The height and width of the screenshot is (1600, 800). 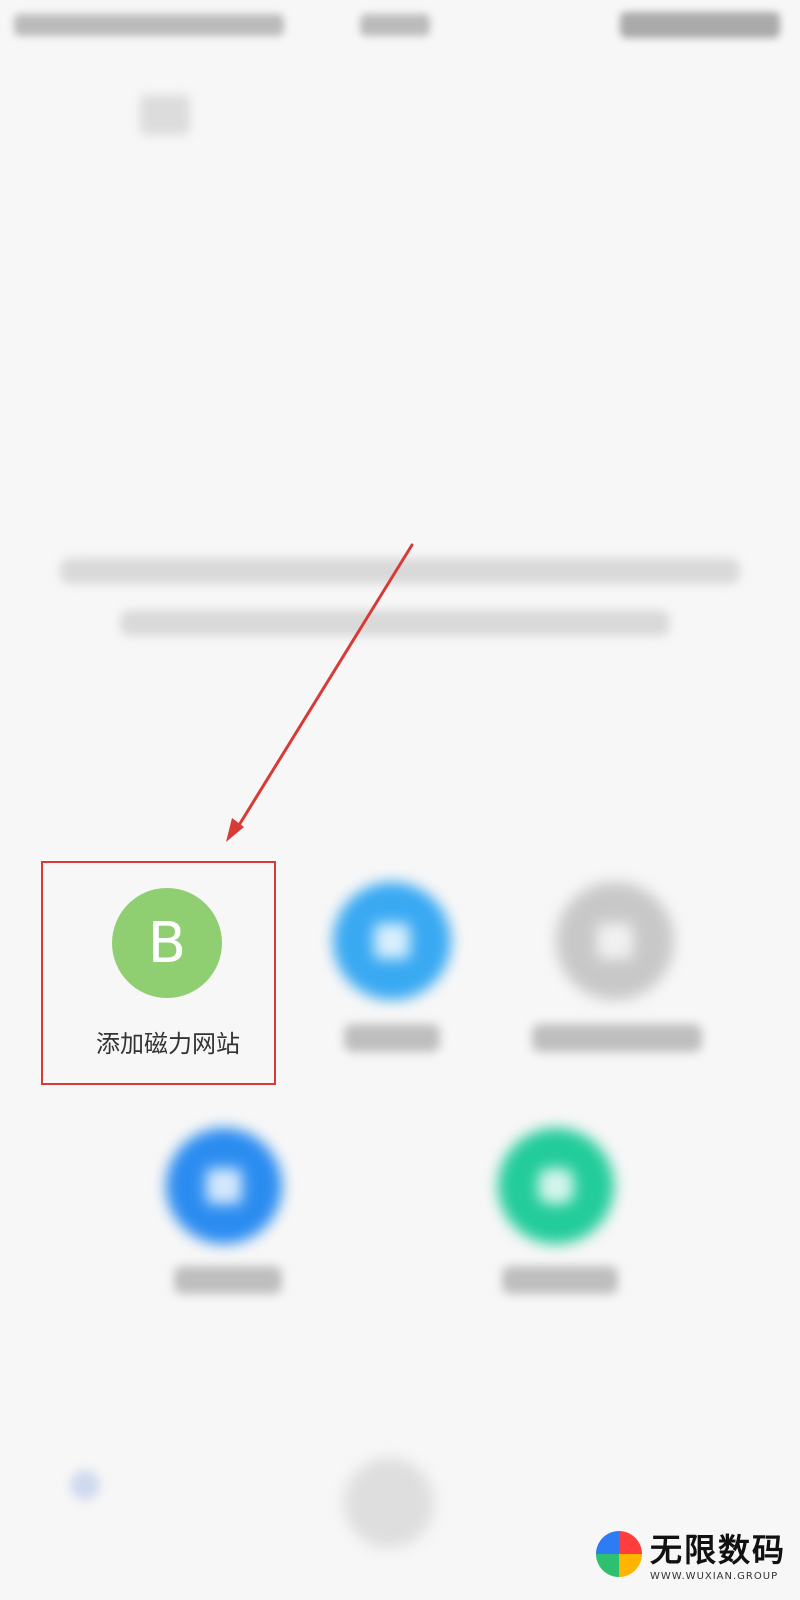 I want to click on gray-icon, so click(x=615, y=941).